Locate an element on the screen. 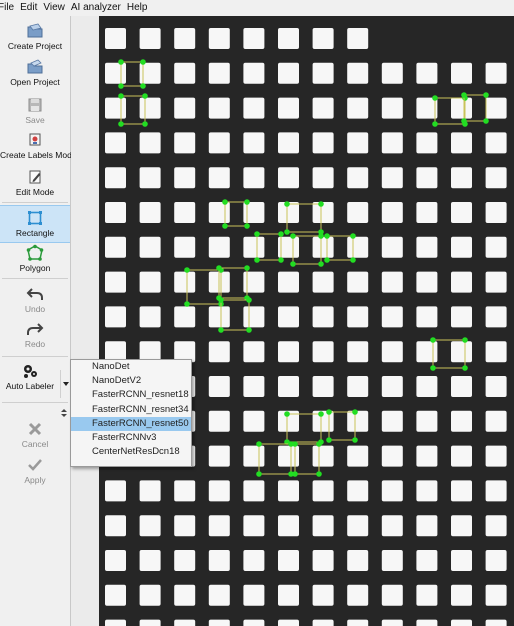  open-project-button: Open Project is located at coordinates (35, 72).